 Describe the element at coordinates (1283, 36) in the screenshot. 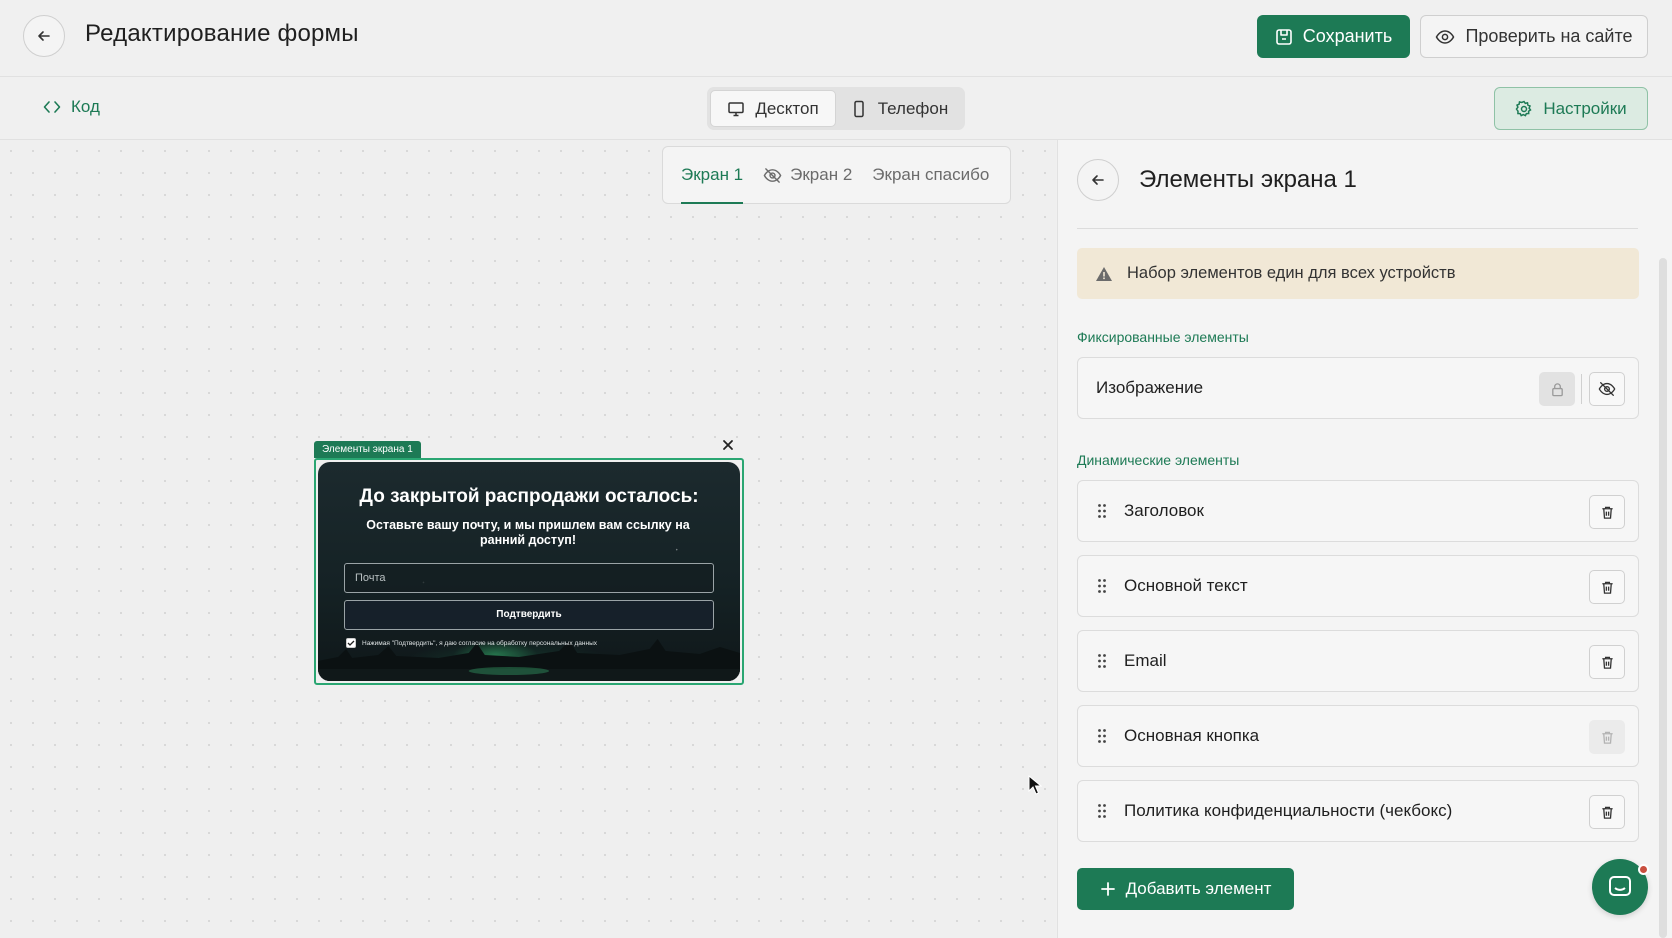

I see `save-icon` at that location.